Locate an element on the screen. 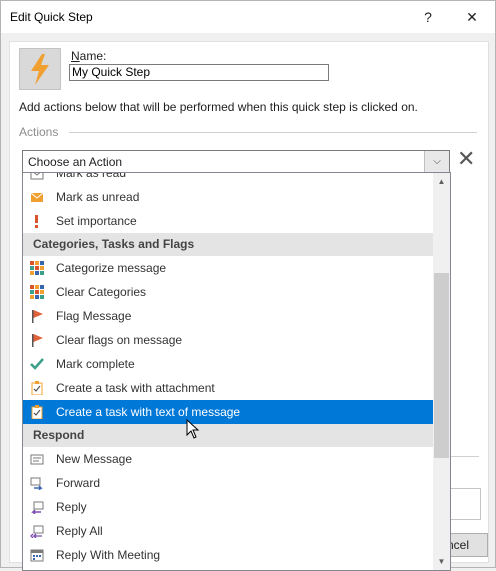  list-item-label: Reply With Meeting is located at coordinates (108, 555).